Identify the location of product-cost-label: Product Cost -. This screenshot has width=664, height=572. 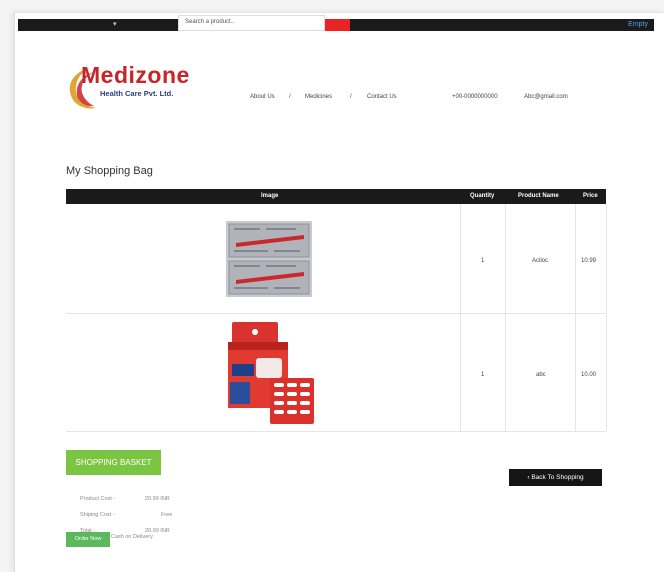
(98, 499).